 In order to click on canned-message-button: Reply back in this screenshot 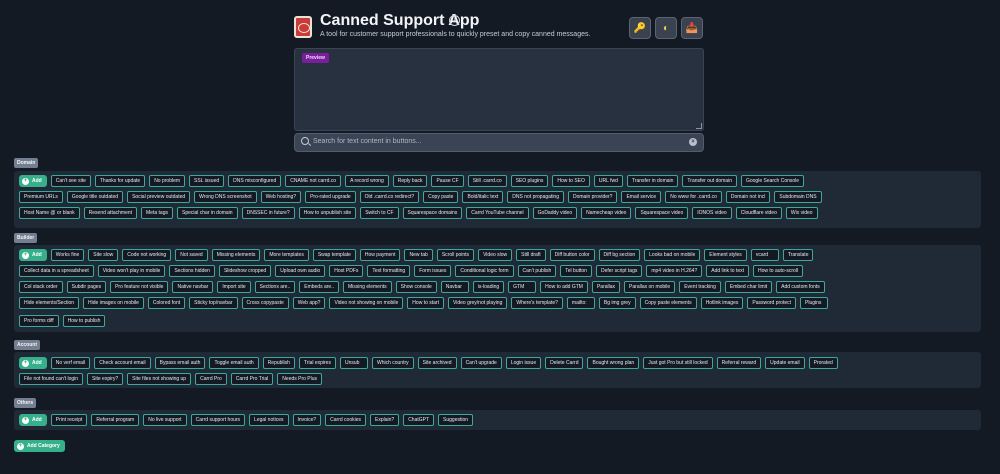, I will do `click(410, 181)`.